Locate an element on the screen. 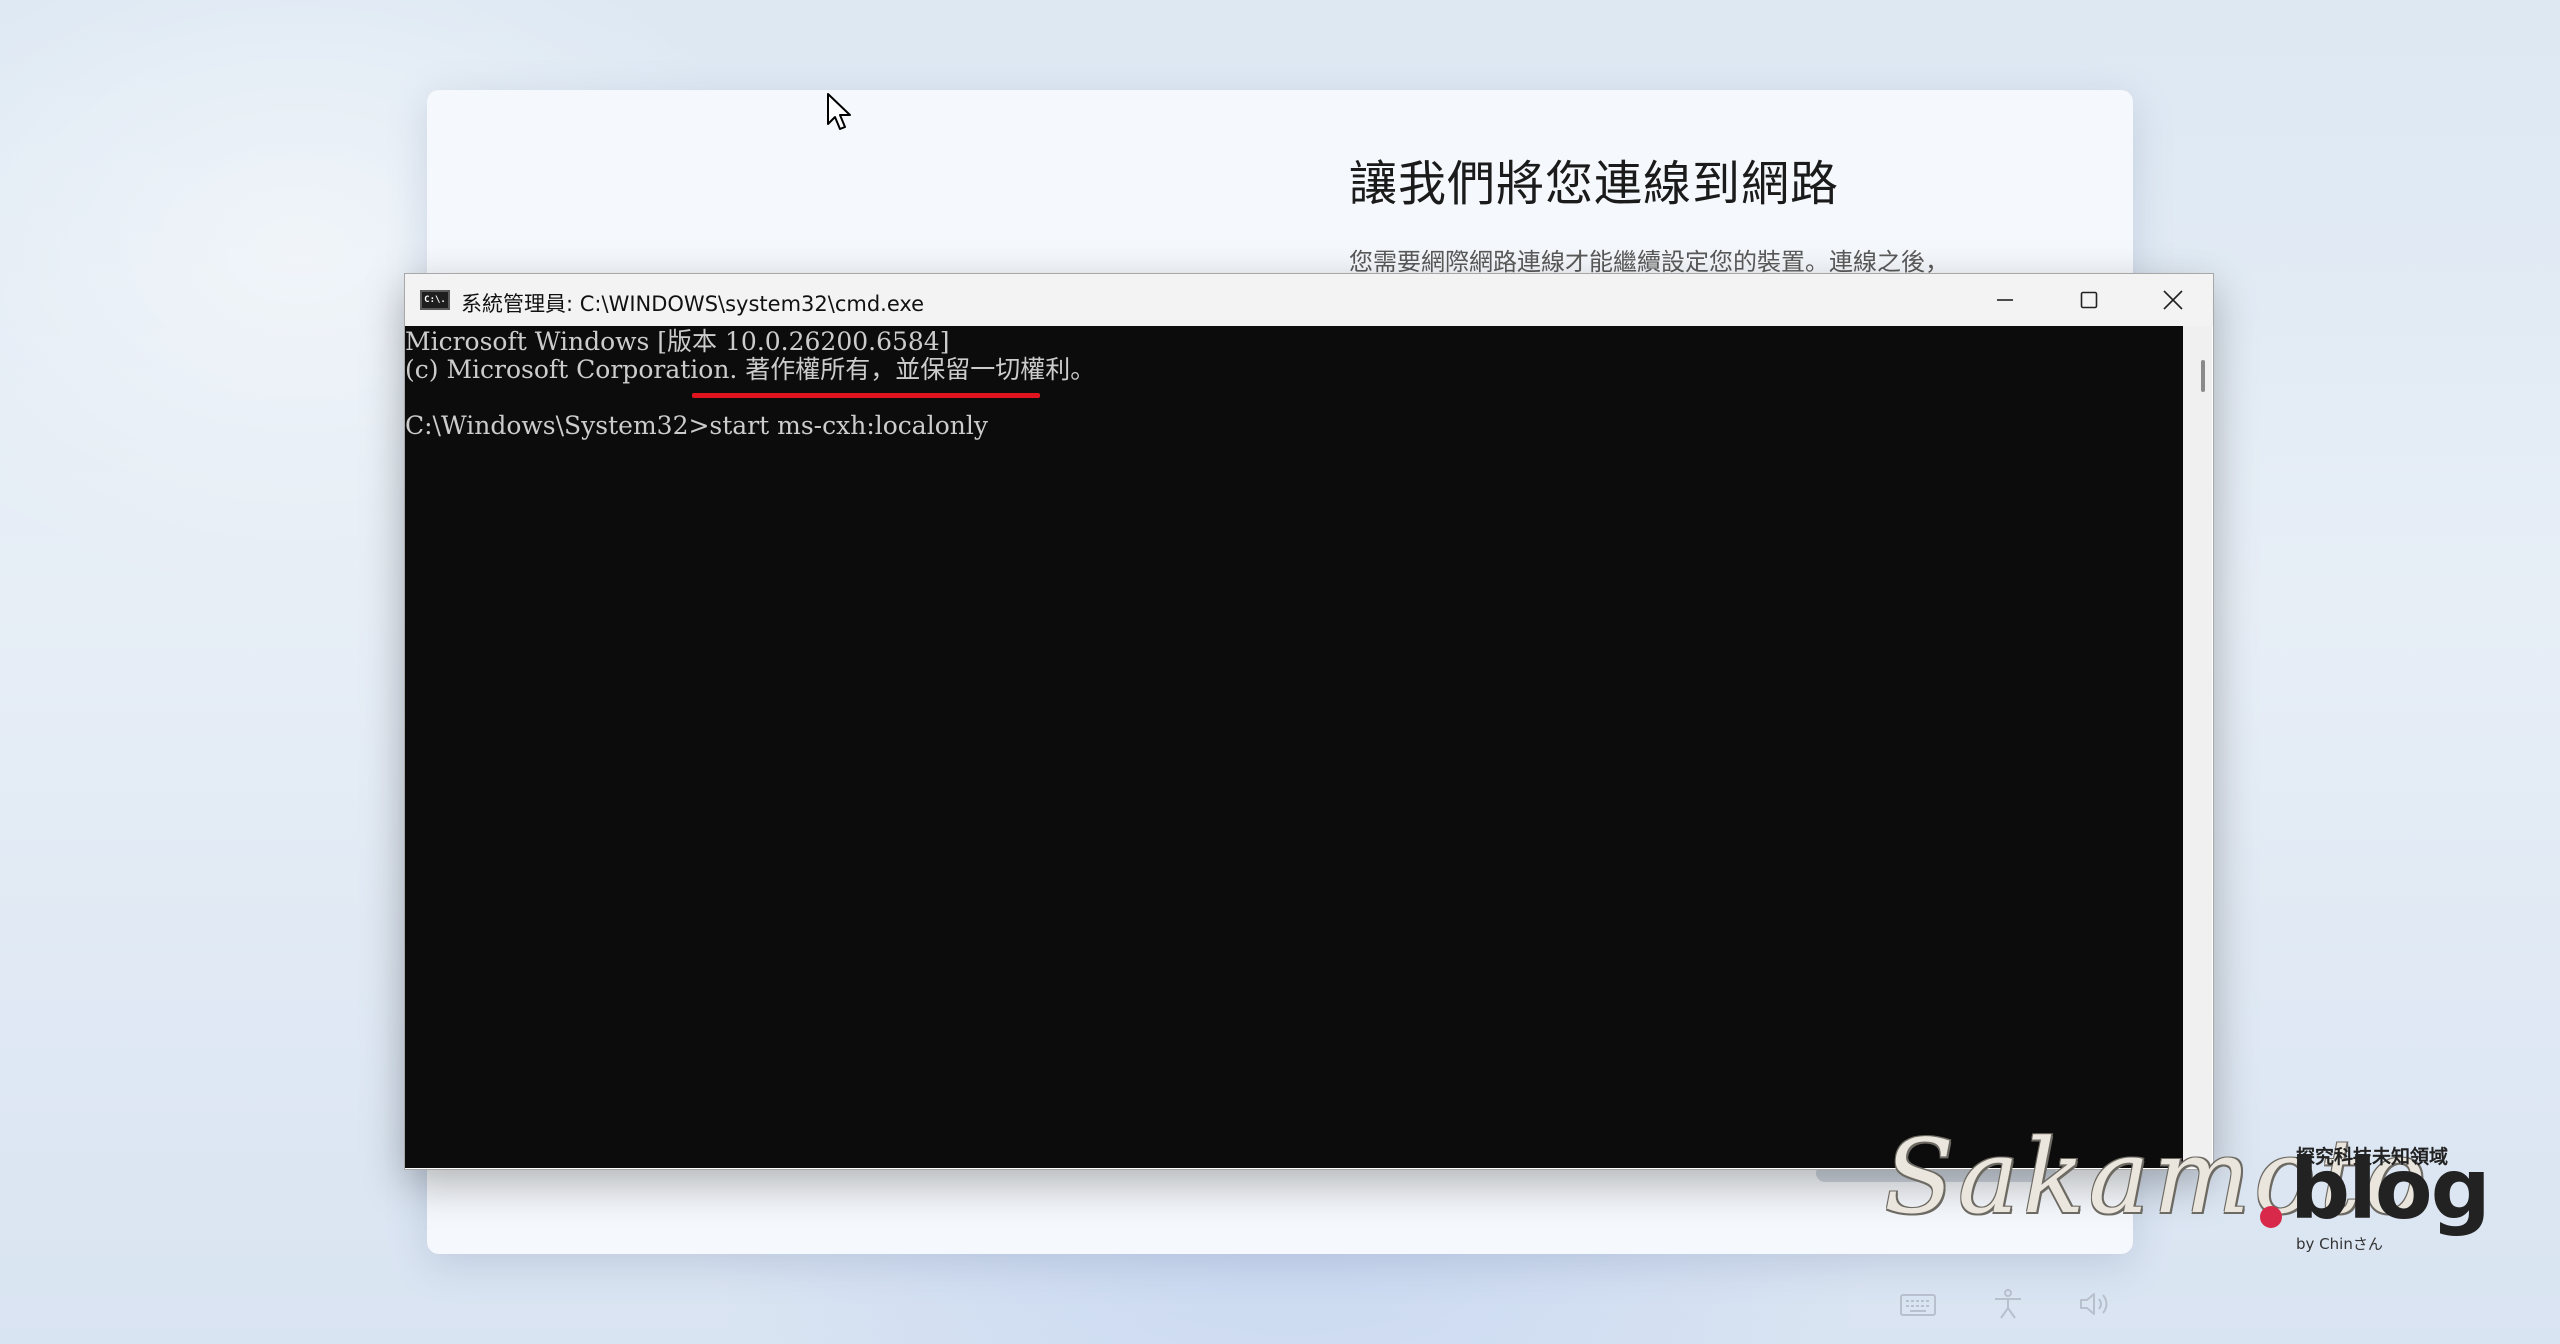  cmd-app-icon: C:\. is located at coordinates (435, 300).